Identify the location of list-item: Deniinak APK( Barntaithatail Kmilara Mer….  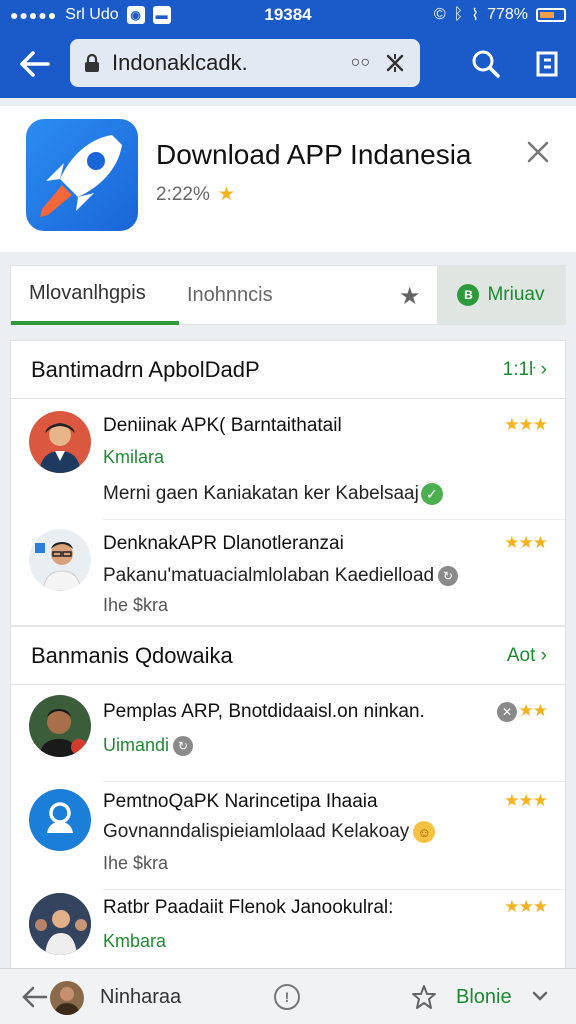
(288, 460).